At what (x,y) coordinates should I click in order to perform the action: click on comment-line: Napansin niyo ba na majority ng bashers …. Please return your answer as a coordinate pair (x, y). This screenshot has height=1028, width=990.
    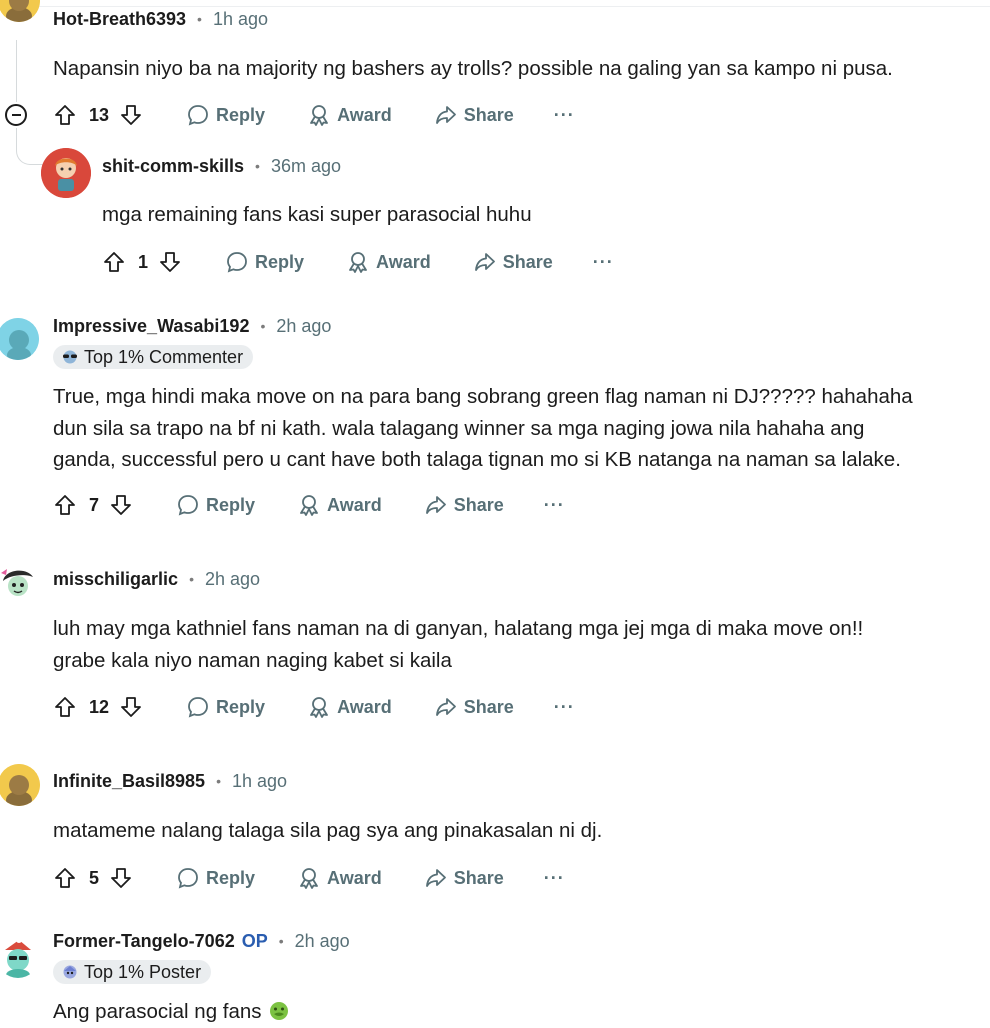
    Looking at the image, I should click on (473, 68).